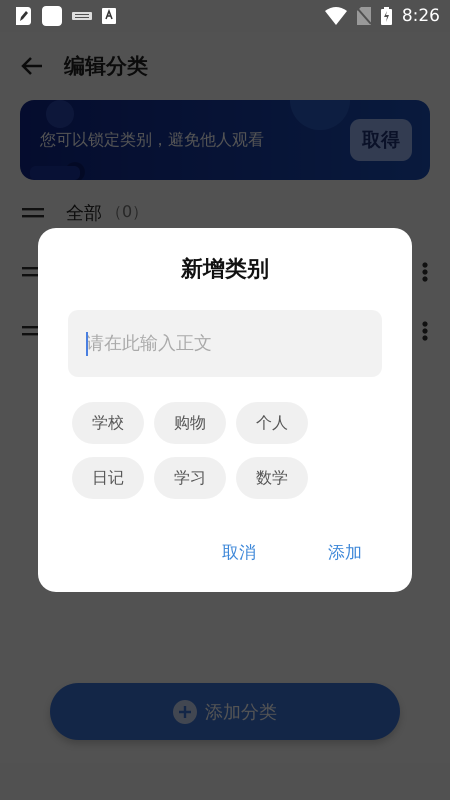 This screenshot has width=450, height=800. Describe the element at coordinates (239, 552) in the screenshot. I see `cancel-button: 取消` at that location.